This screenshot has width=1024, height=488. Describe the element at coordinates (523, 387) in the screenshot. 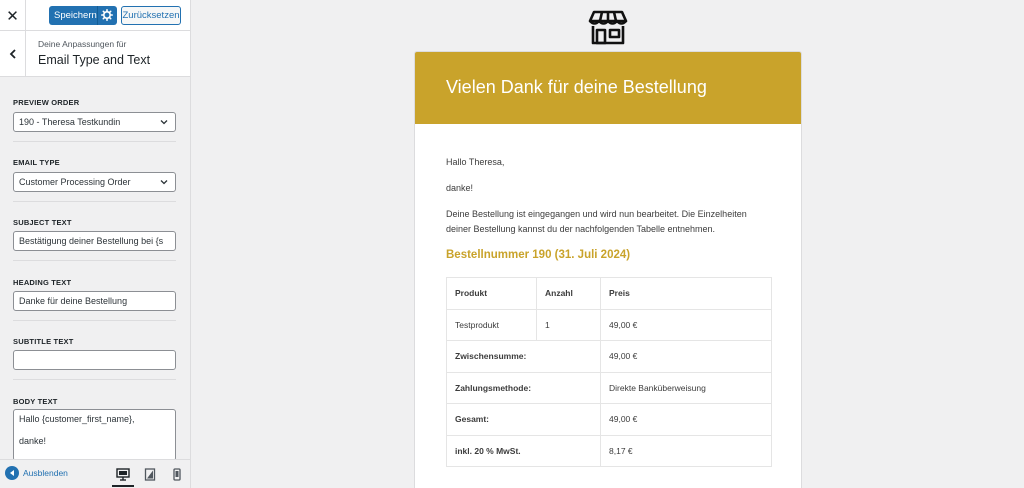

I see `payment-method-label: Zahlungsmethode:` at that location.